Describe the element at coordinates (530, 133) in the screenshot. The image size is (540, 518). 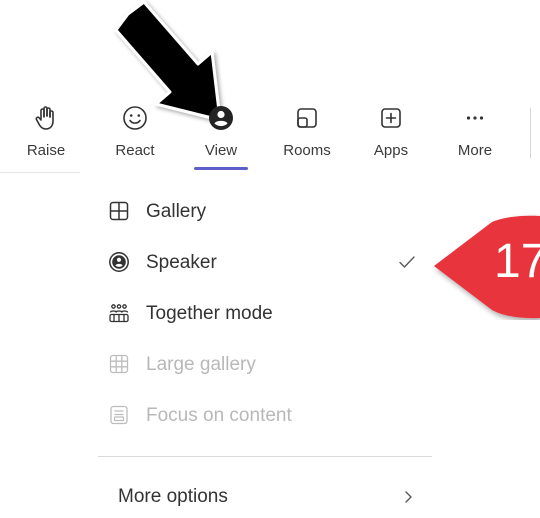
I see `toolbar-divider` at that location.